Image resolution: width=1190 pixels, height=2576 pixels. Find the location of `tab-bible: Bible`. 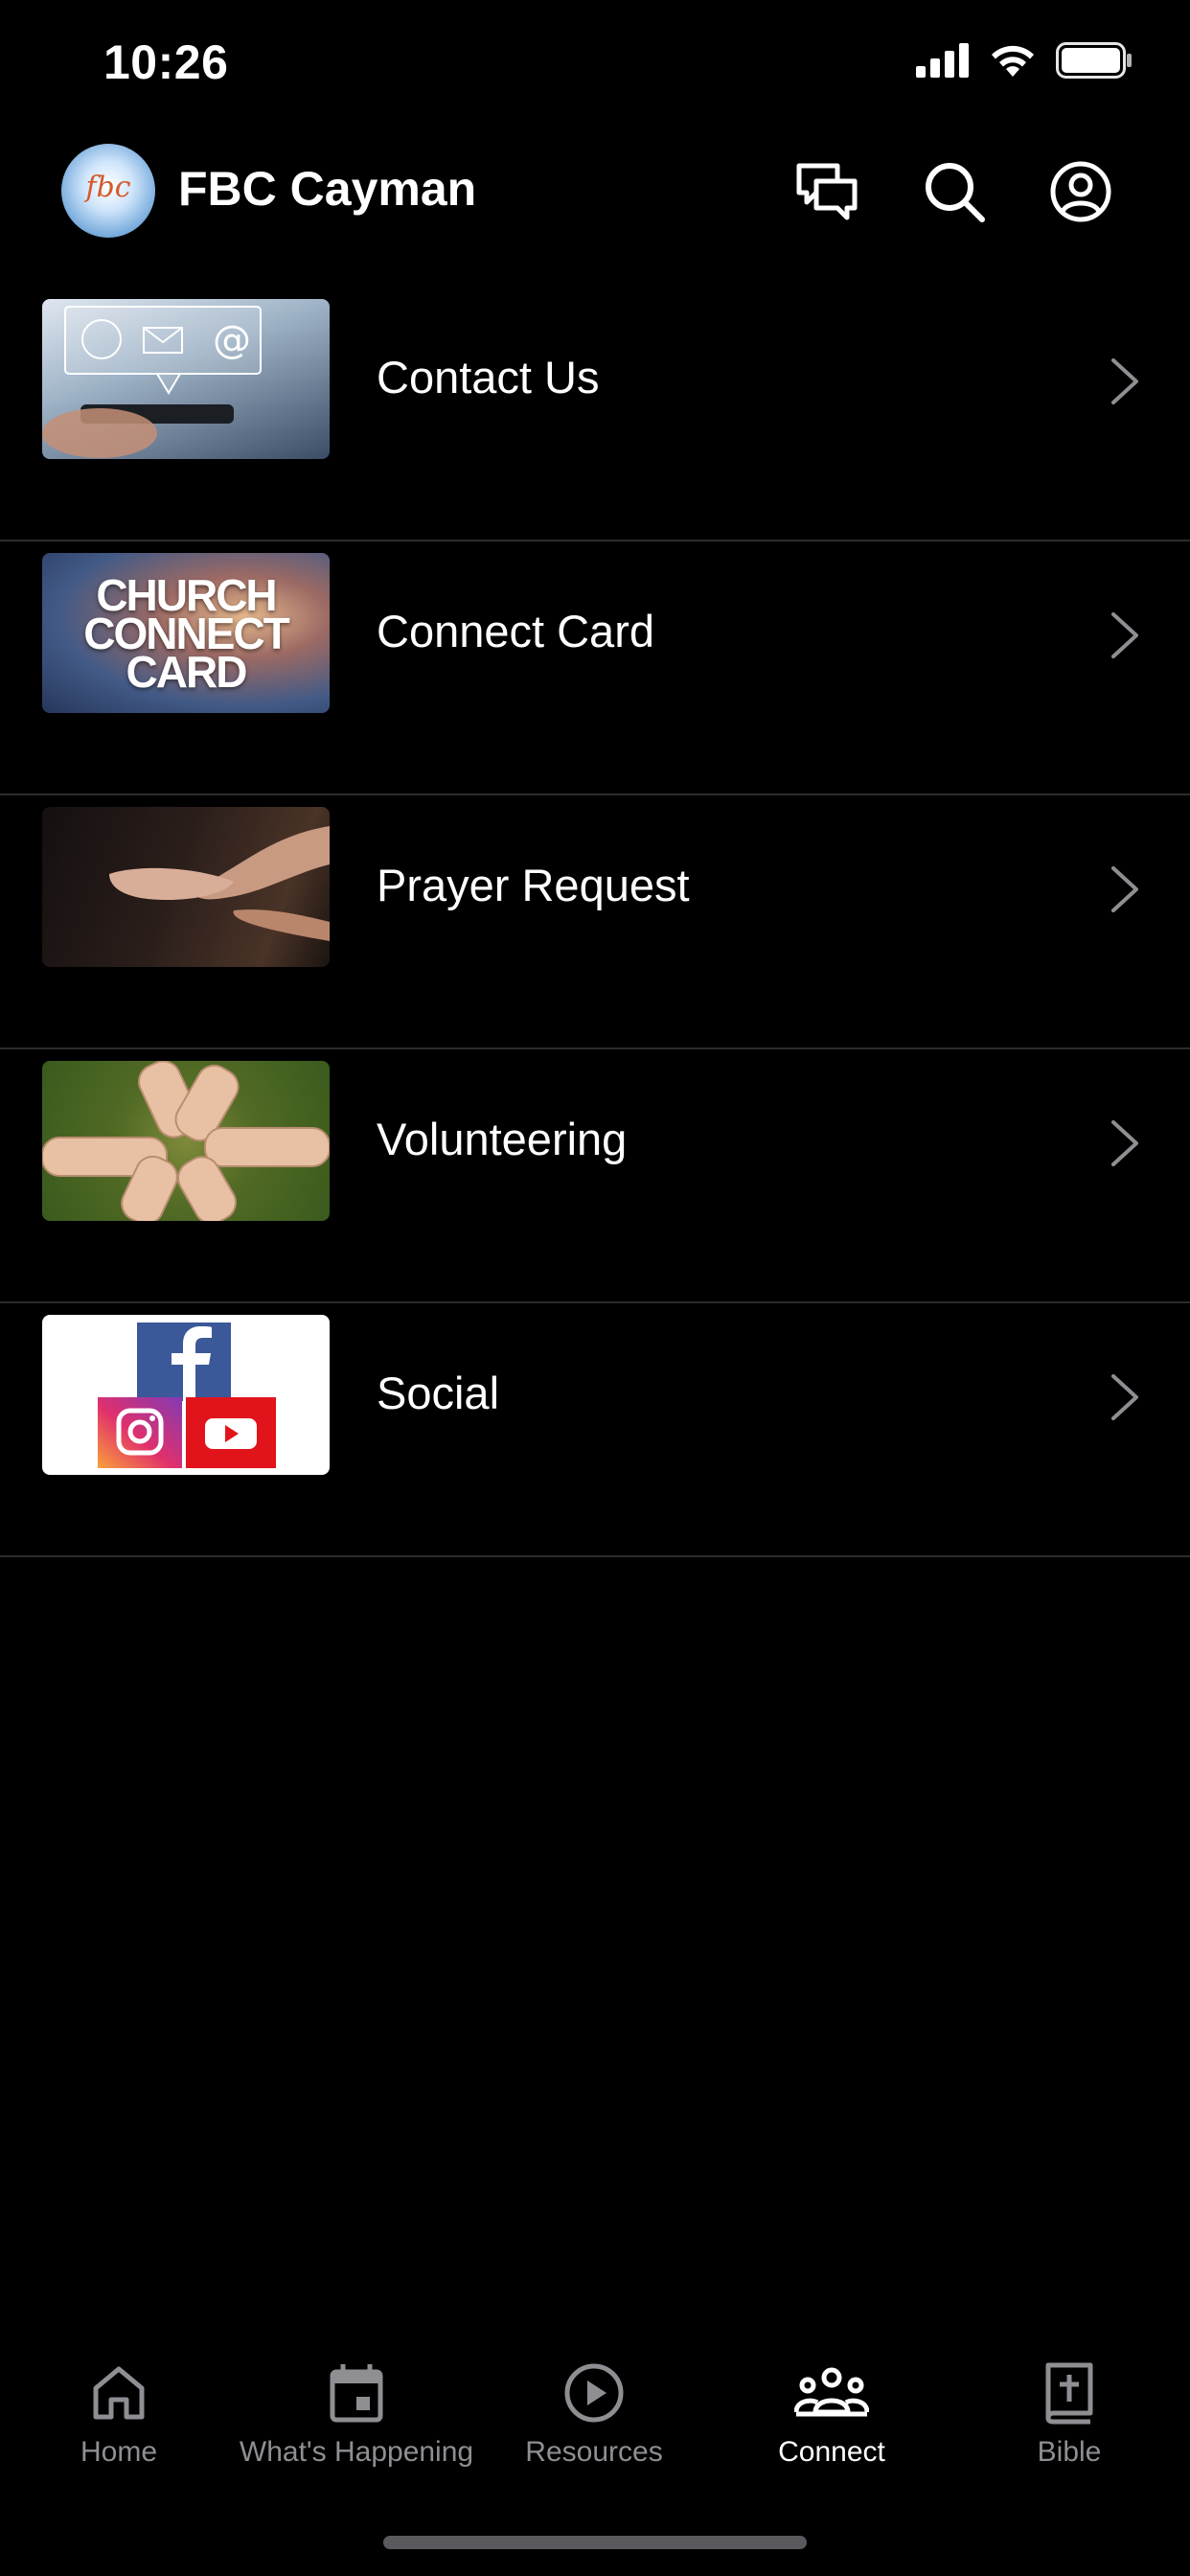

tab-bible: Bible is located at coordinates (1069, 2425).